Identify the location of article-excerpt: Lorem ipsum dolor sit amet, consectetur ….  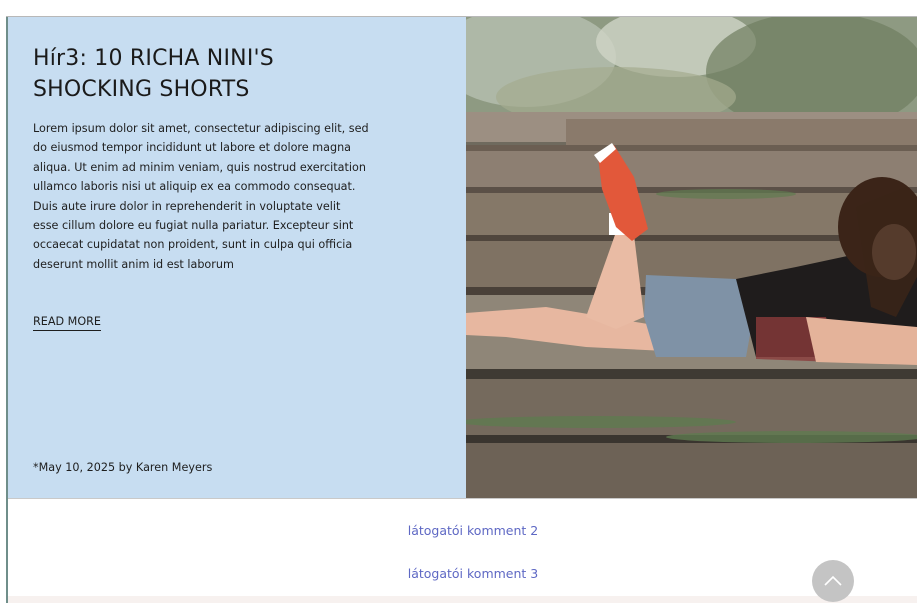
(201, 196).